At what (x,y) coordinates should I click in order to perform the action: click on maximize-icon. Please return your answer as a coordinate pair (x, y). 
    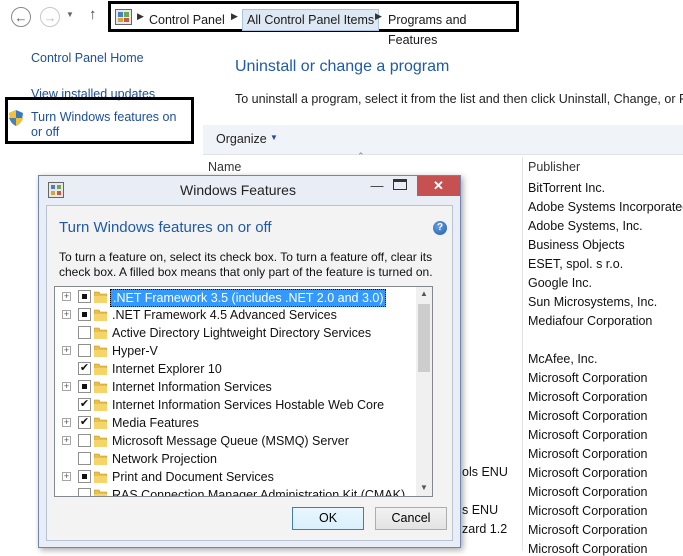
    Looking at the image, I should click on (400, 184).